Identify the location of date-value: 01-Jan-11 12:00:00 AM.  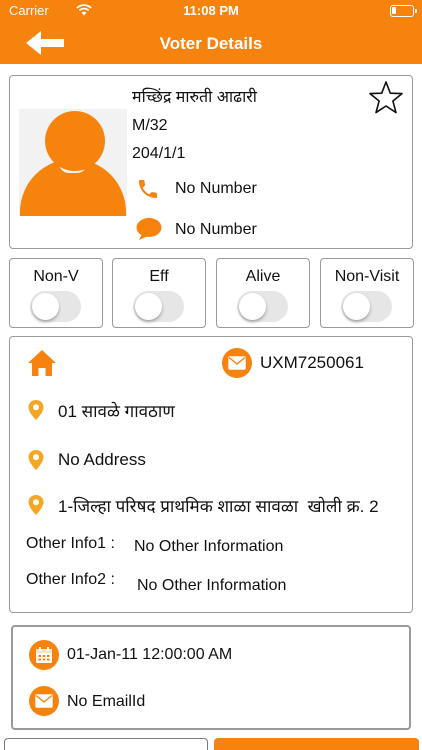
(150, 654).